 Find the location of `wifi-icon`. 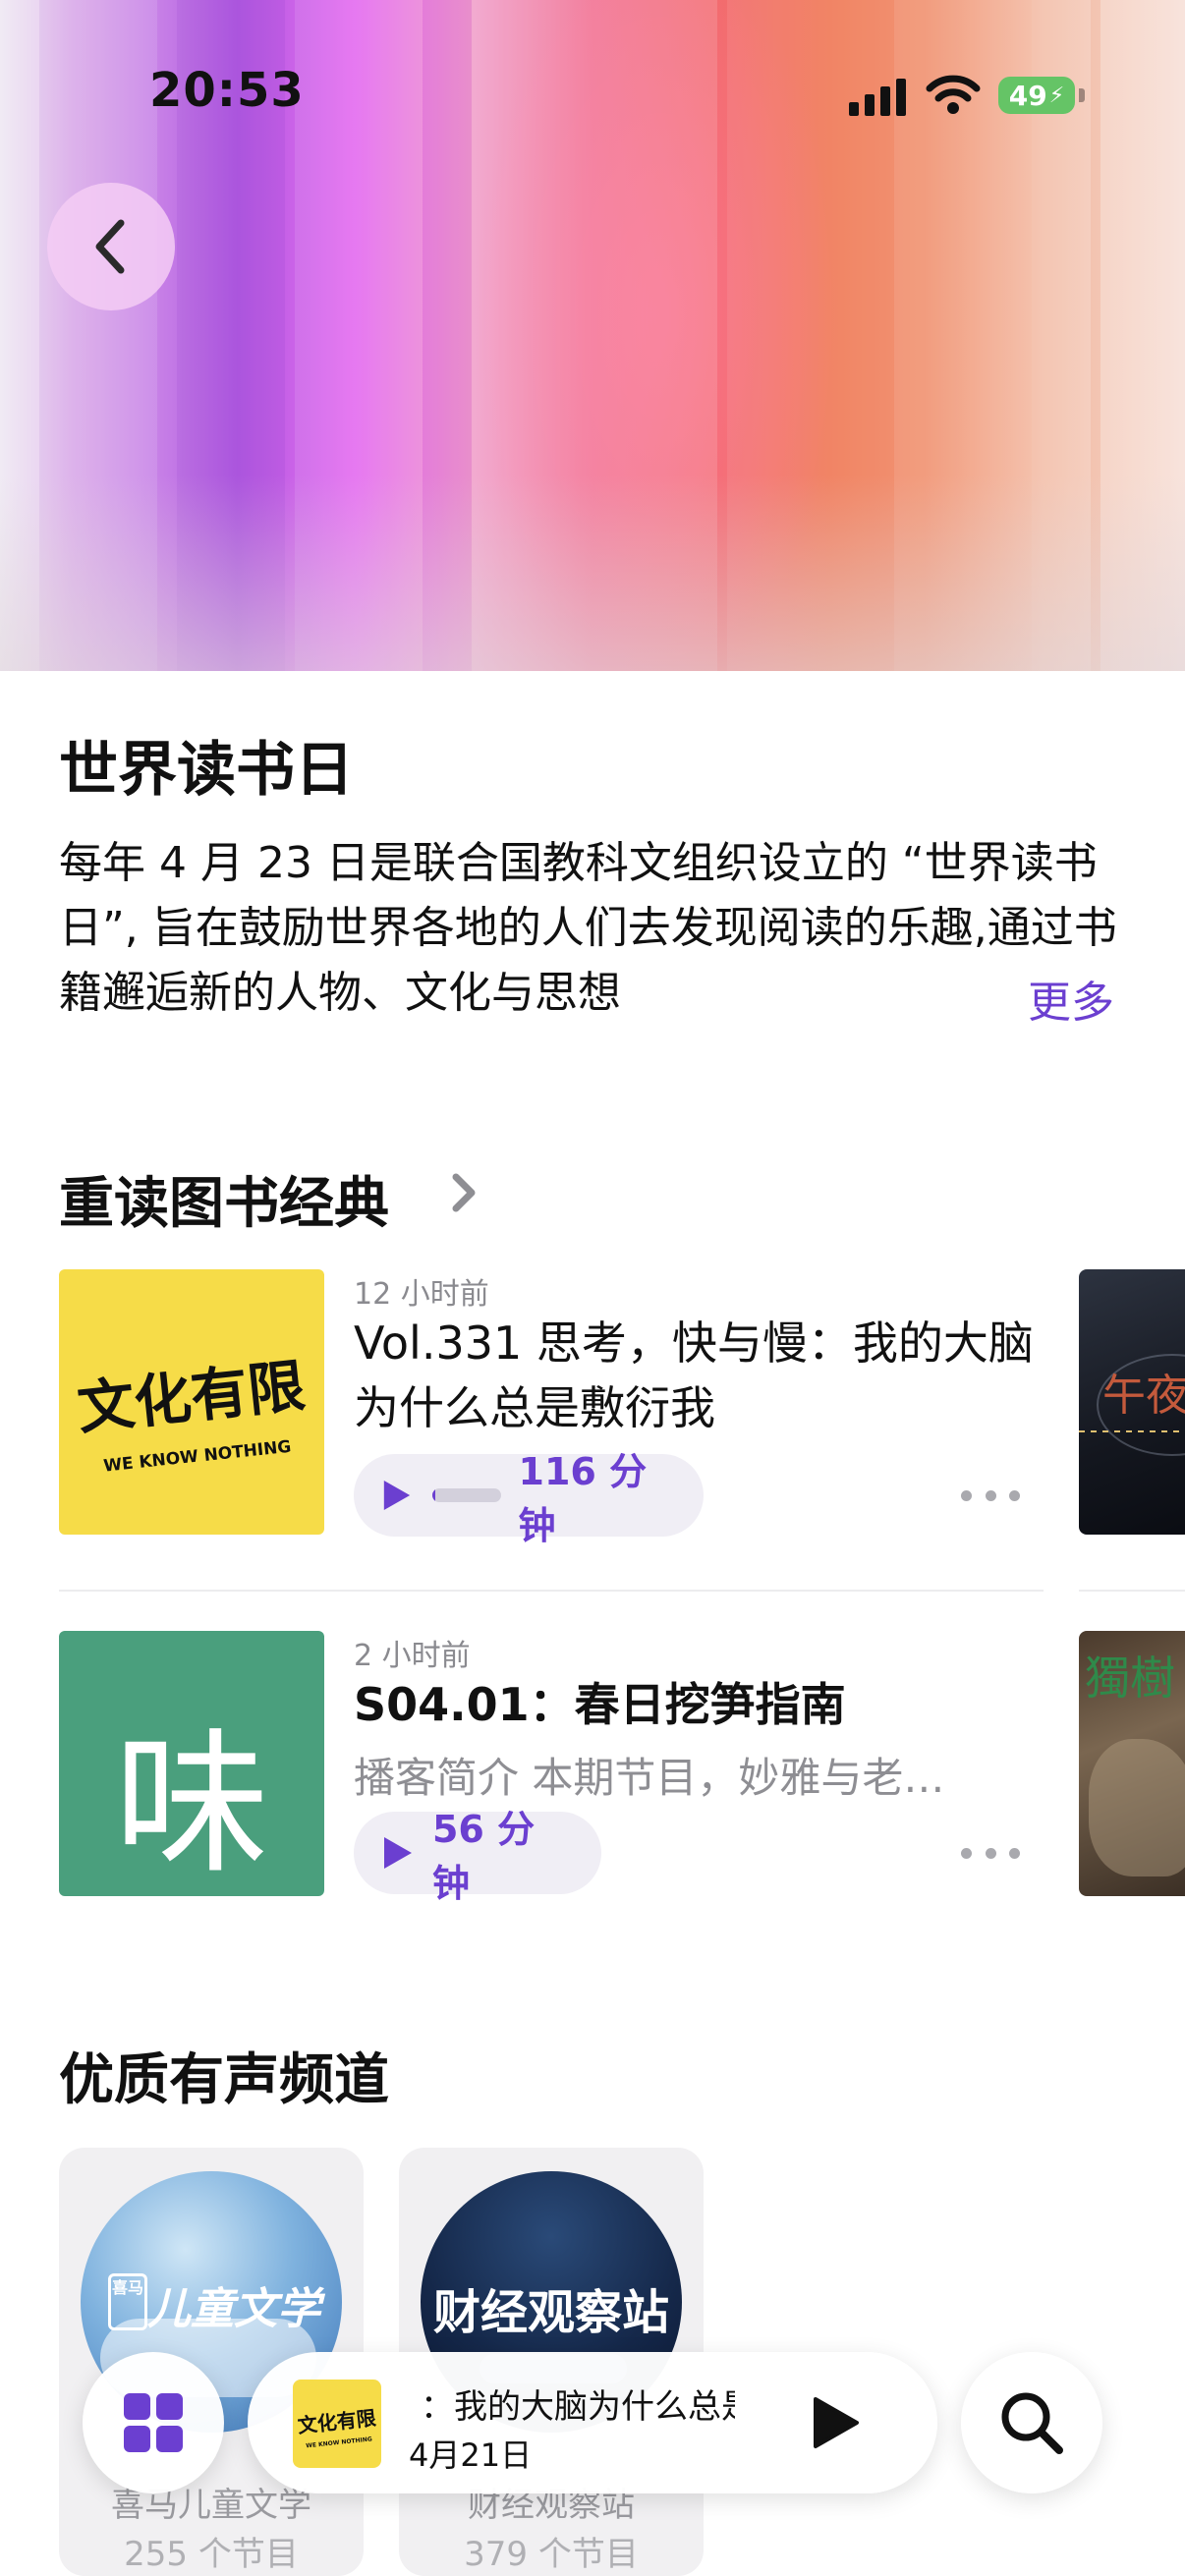

wifi-icon is located at coordinates (954, 94).